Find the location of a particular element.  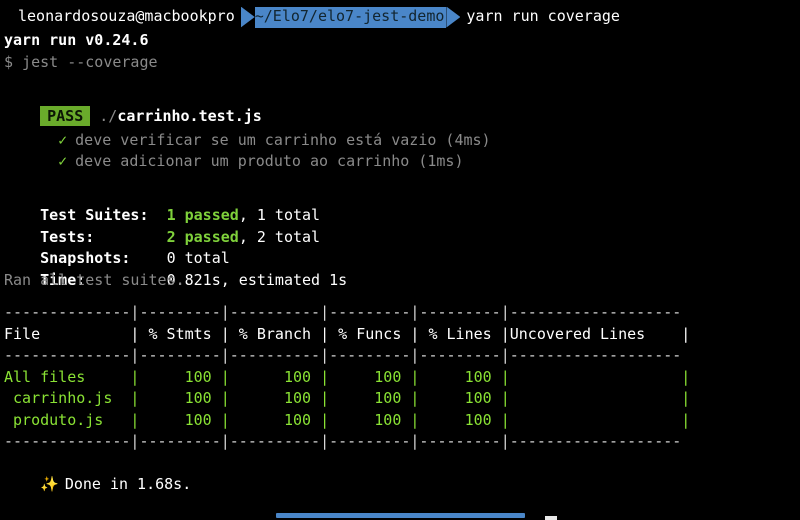

summary-rest: , 2 total is located at coordinates (279, 236).